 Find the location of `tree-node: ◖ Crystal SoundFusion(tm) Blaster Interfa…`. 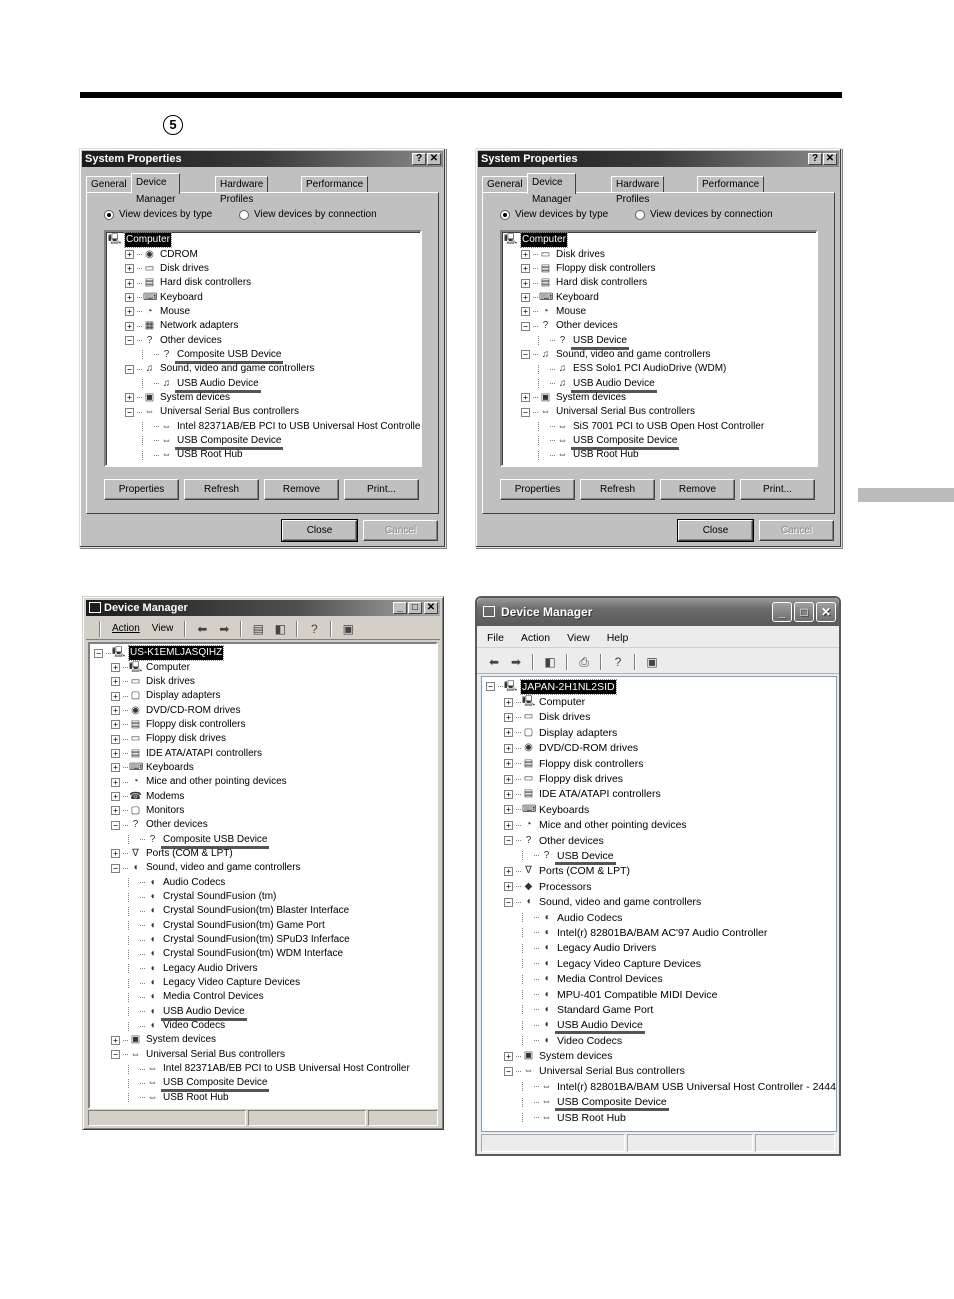

tree-node: ◖ Crystal SoundFusion(tm) Blaster Interfa… is located at coordinates (252, 911).